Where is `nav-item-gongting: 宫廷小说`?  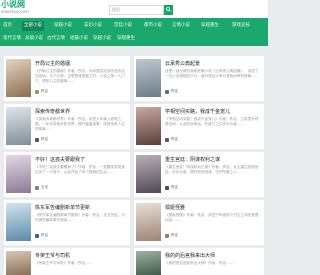
nav-item-gongting: 宫廷小说 is located at coordinates (123, 26).